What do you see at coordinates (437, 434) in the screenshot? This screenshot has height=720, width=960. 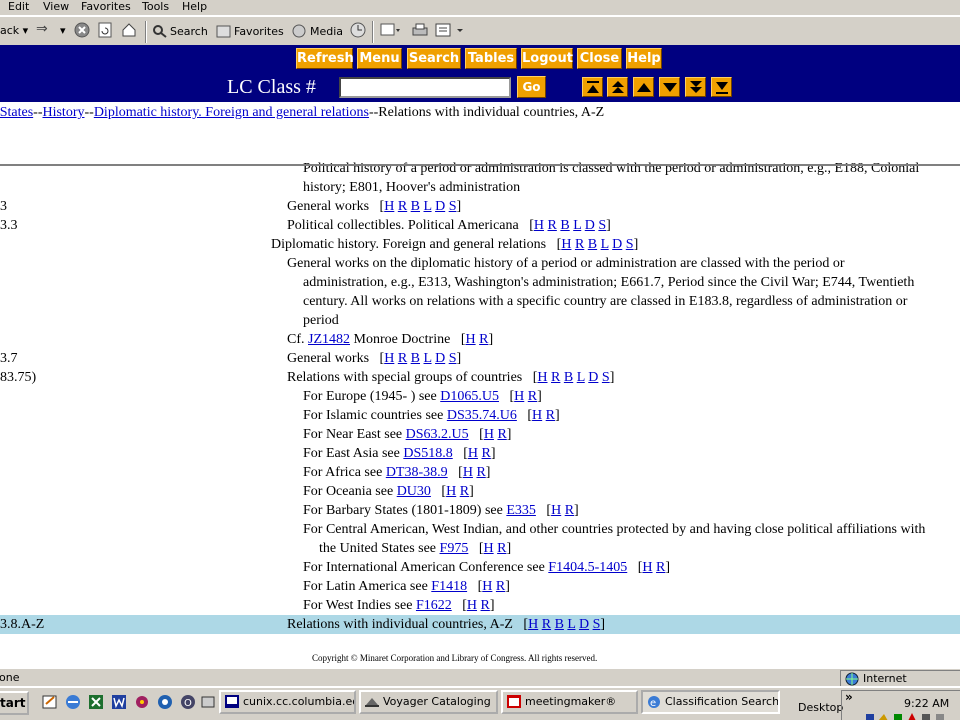 I see `class-link: DS63.2.U5` at bounding box center [437, 434].